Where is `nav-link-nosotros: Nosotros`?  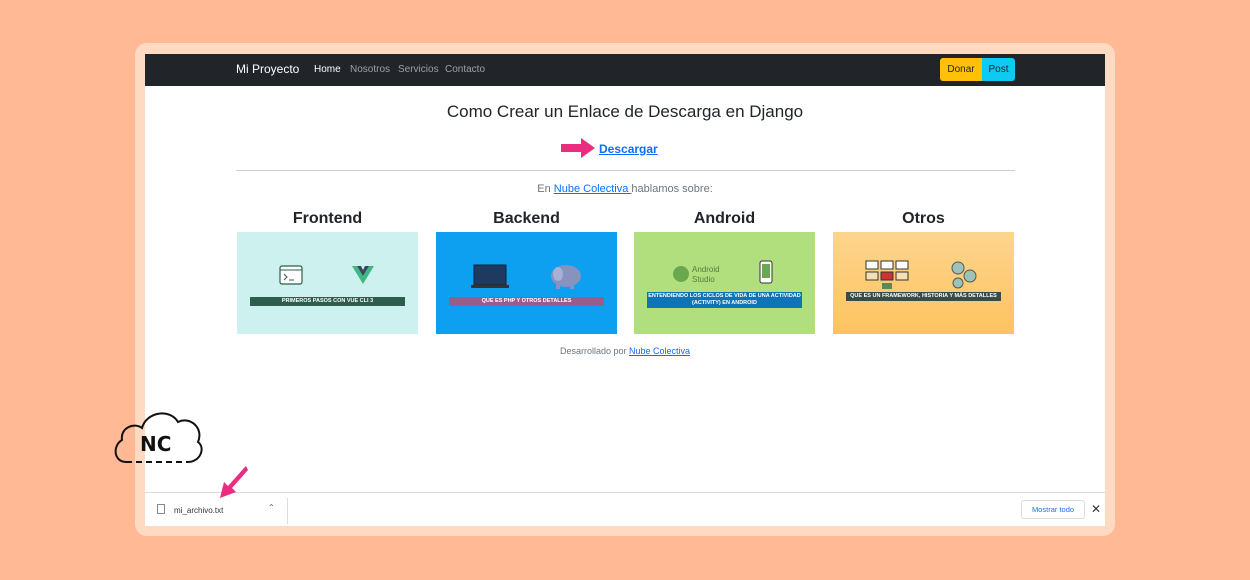 nav-link-nosotros: Nosotros is located at coordinates (370, 69).